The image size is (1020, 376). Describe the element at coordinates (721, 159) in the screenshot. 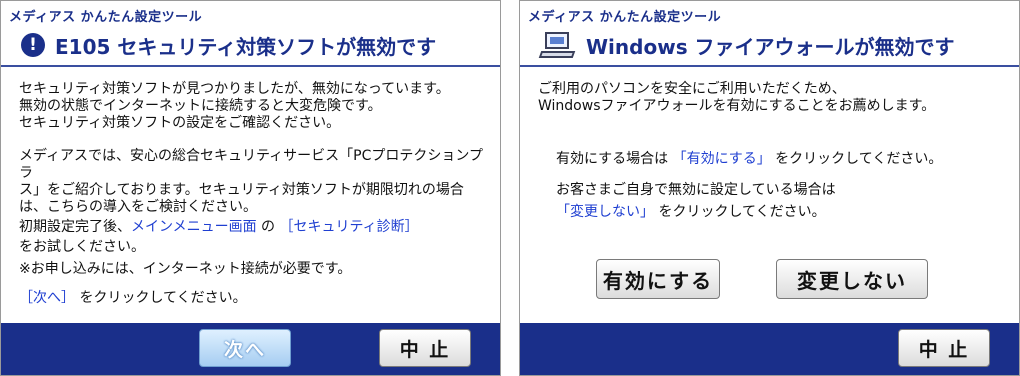

I see `enable-link-text: 「有効にする」` at that location.